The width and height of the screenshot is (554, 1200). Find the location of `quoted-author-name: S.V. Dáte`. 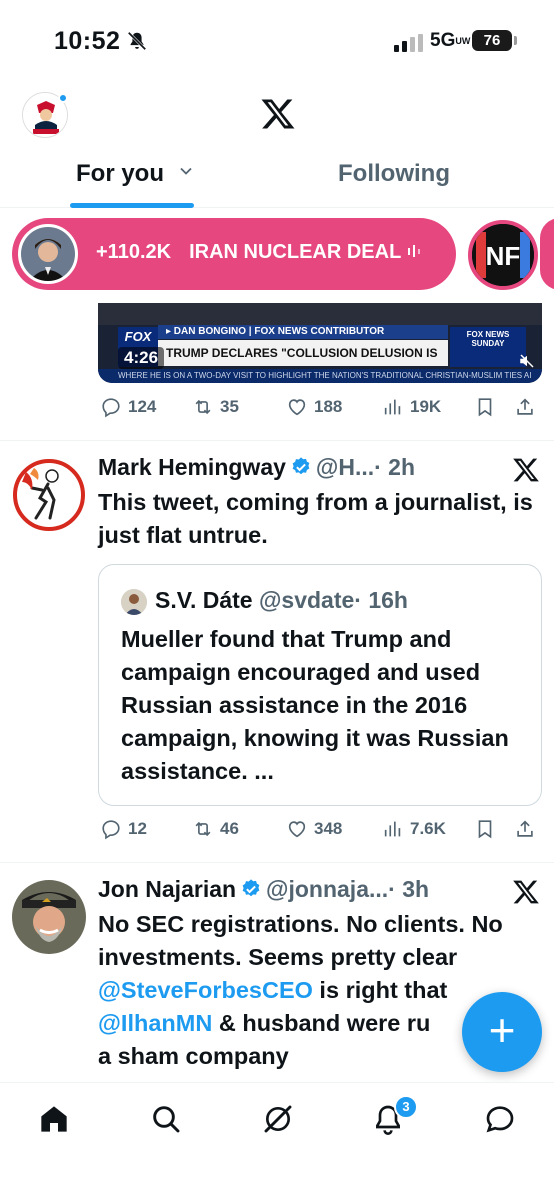

quoted-author-name: S.V. Dáte is located at coordinates (204, 600).